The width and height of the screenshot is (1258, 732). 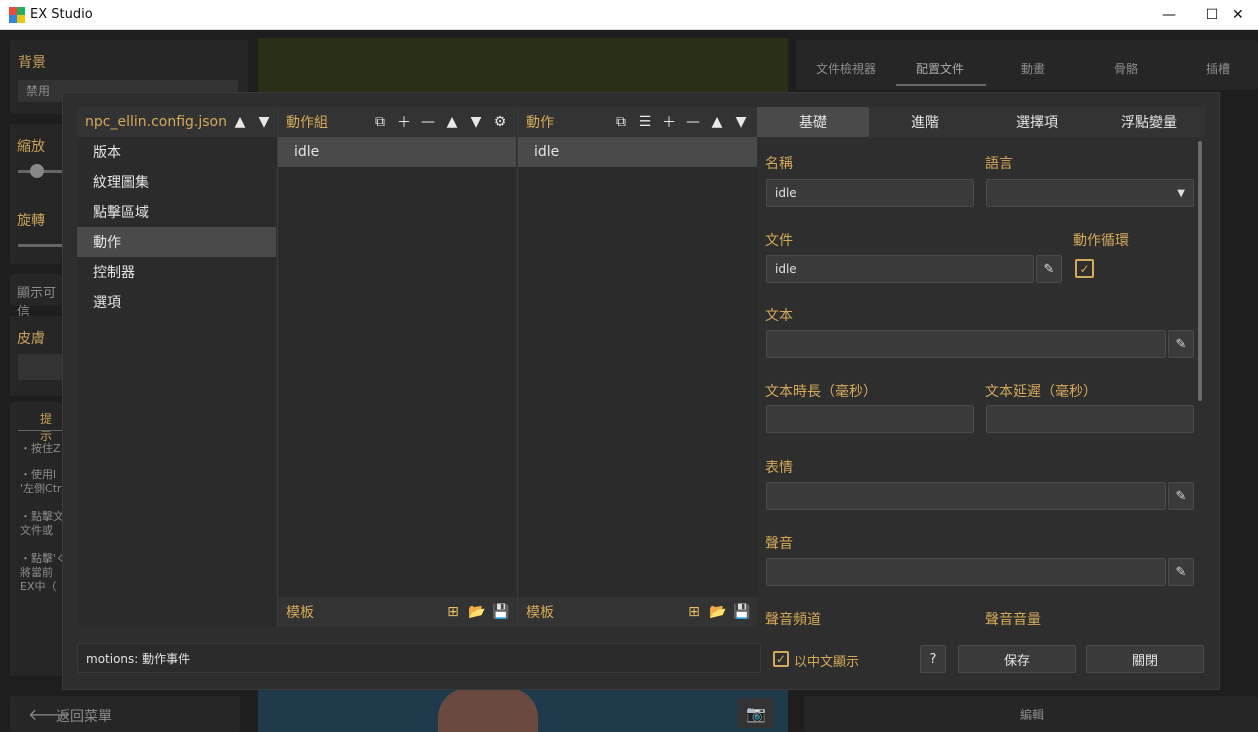 What do you see at coordinates (1126, 68) in the screenshot?
I see `tab-bones: 骨骼` at bounding box center [1126, 68].